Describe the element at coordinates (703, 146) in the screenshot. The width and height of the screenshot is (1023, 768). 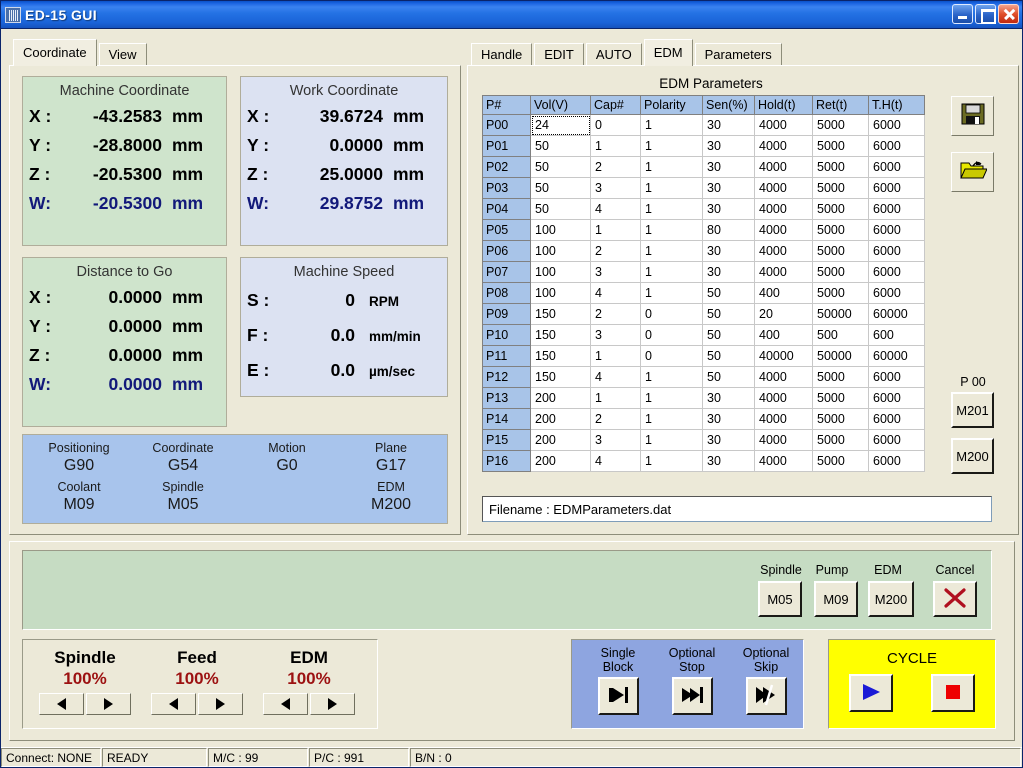
I see `table-row: P01 50 1 1 30 4000 5000 6000` at that location.